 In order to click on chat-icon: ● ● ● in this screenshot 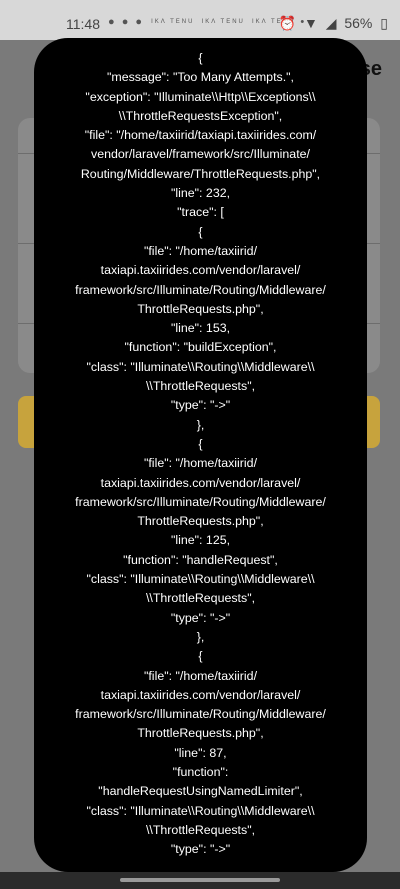, I will do `click(126, 22)`.